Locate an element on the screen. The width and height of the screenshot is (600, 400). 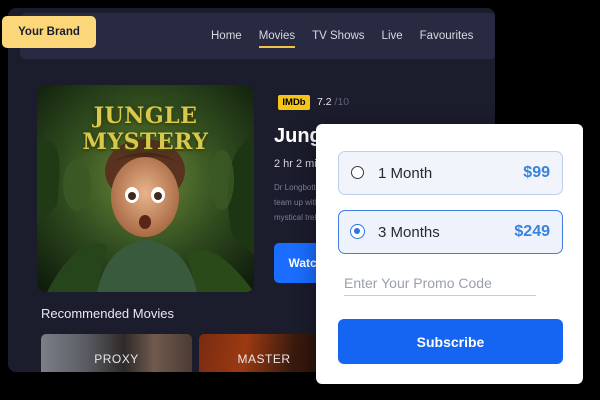
poster-title-art: JUNGLE MYSTERY is located at coordinates (145, 129).